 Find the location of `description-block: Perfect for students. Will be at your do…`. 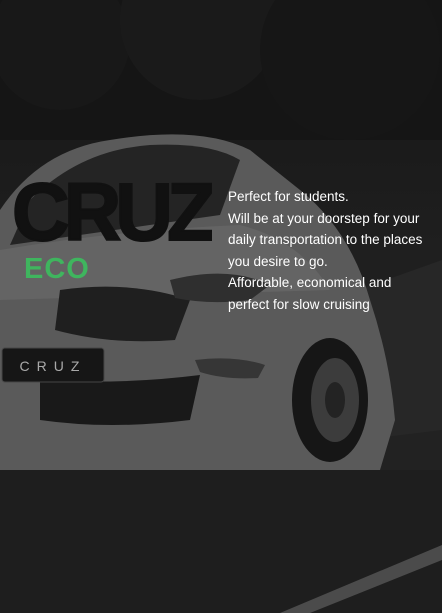

description-block: Perfect for students. Will be at your do… is located at coordinates (330, 250).